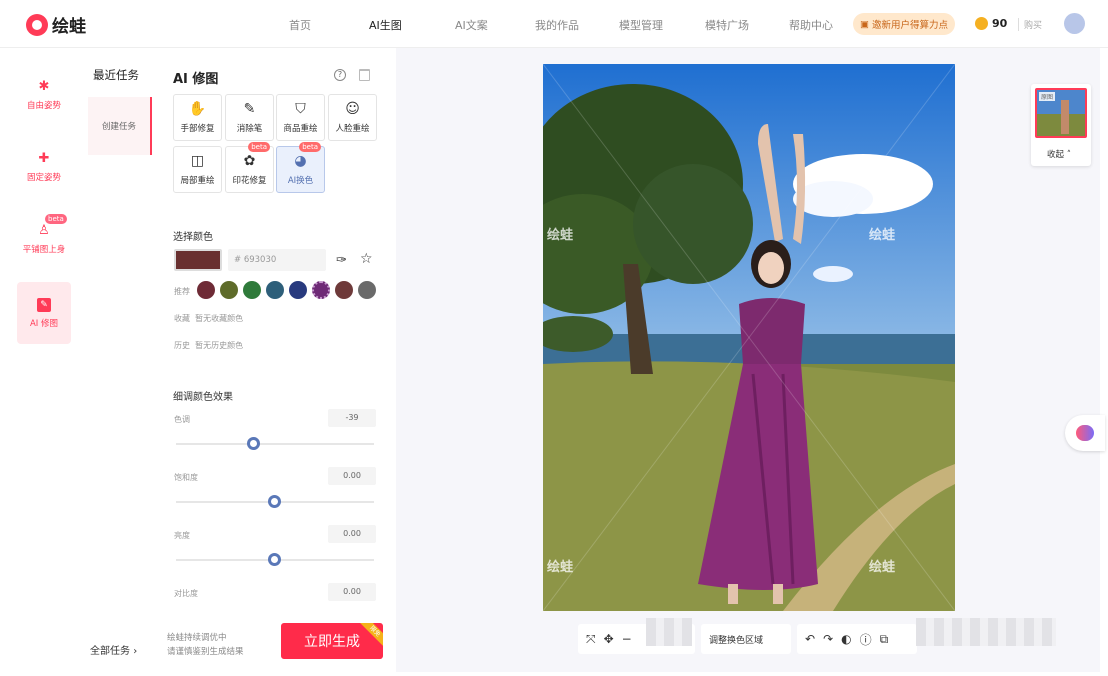 Image resolution: width=1108 pixels, height=676 pixels. I want to click on tool-label: 手部修复, so click(197, 128).